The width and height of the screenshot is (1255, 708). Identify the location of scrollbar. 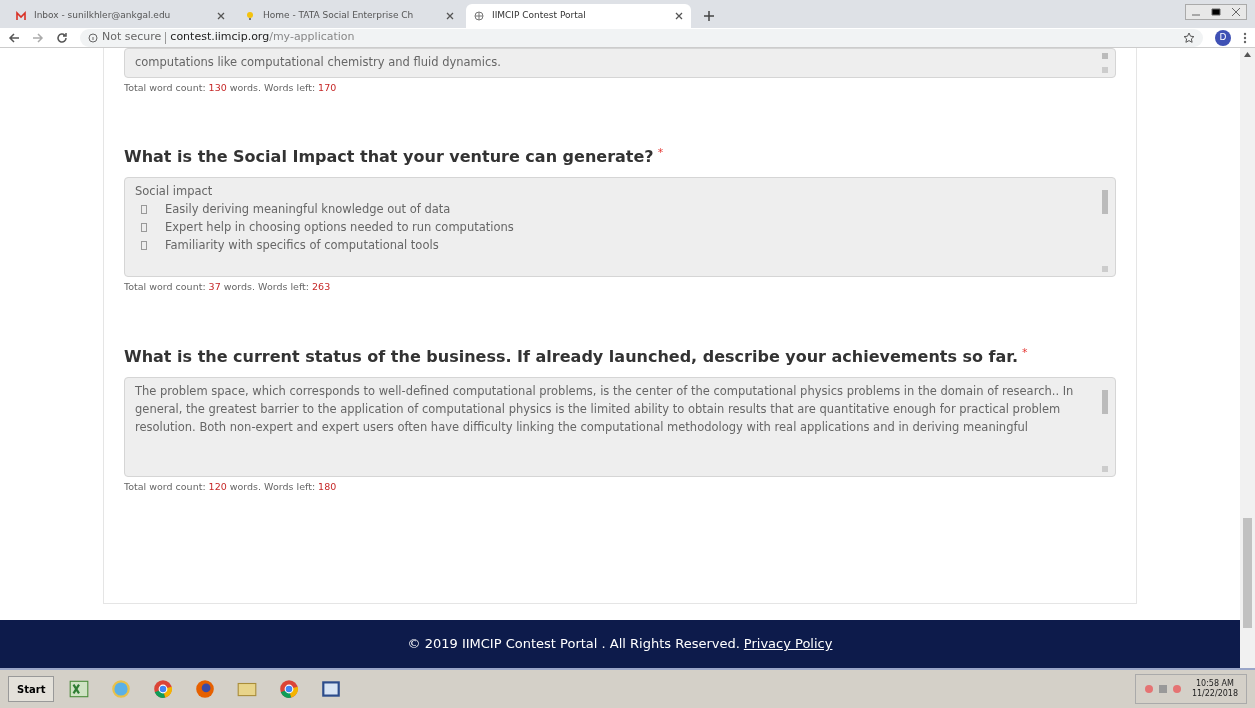
(1247, 358).